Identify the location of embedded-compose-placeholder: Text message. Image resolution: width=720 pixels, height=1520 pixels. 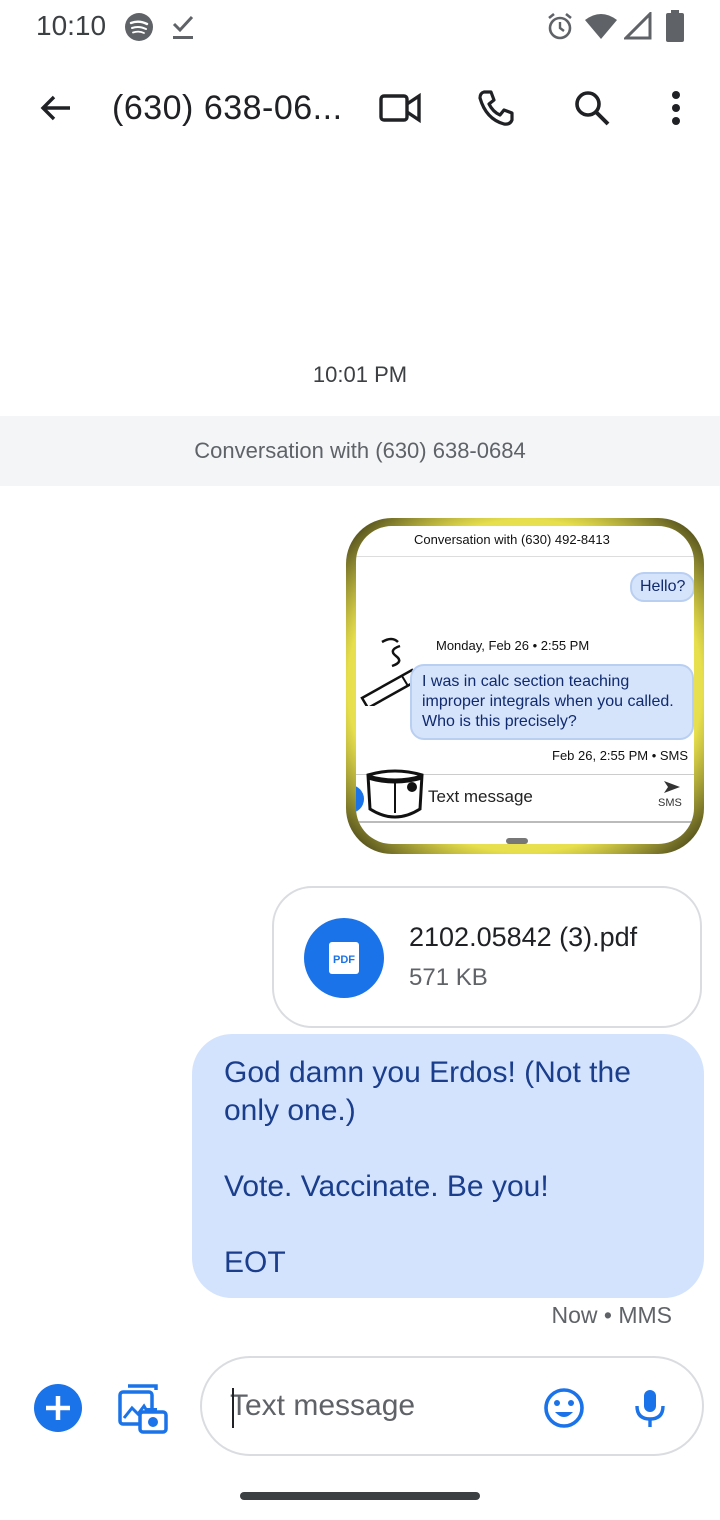
(480, 796).